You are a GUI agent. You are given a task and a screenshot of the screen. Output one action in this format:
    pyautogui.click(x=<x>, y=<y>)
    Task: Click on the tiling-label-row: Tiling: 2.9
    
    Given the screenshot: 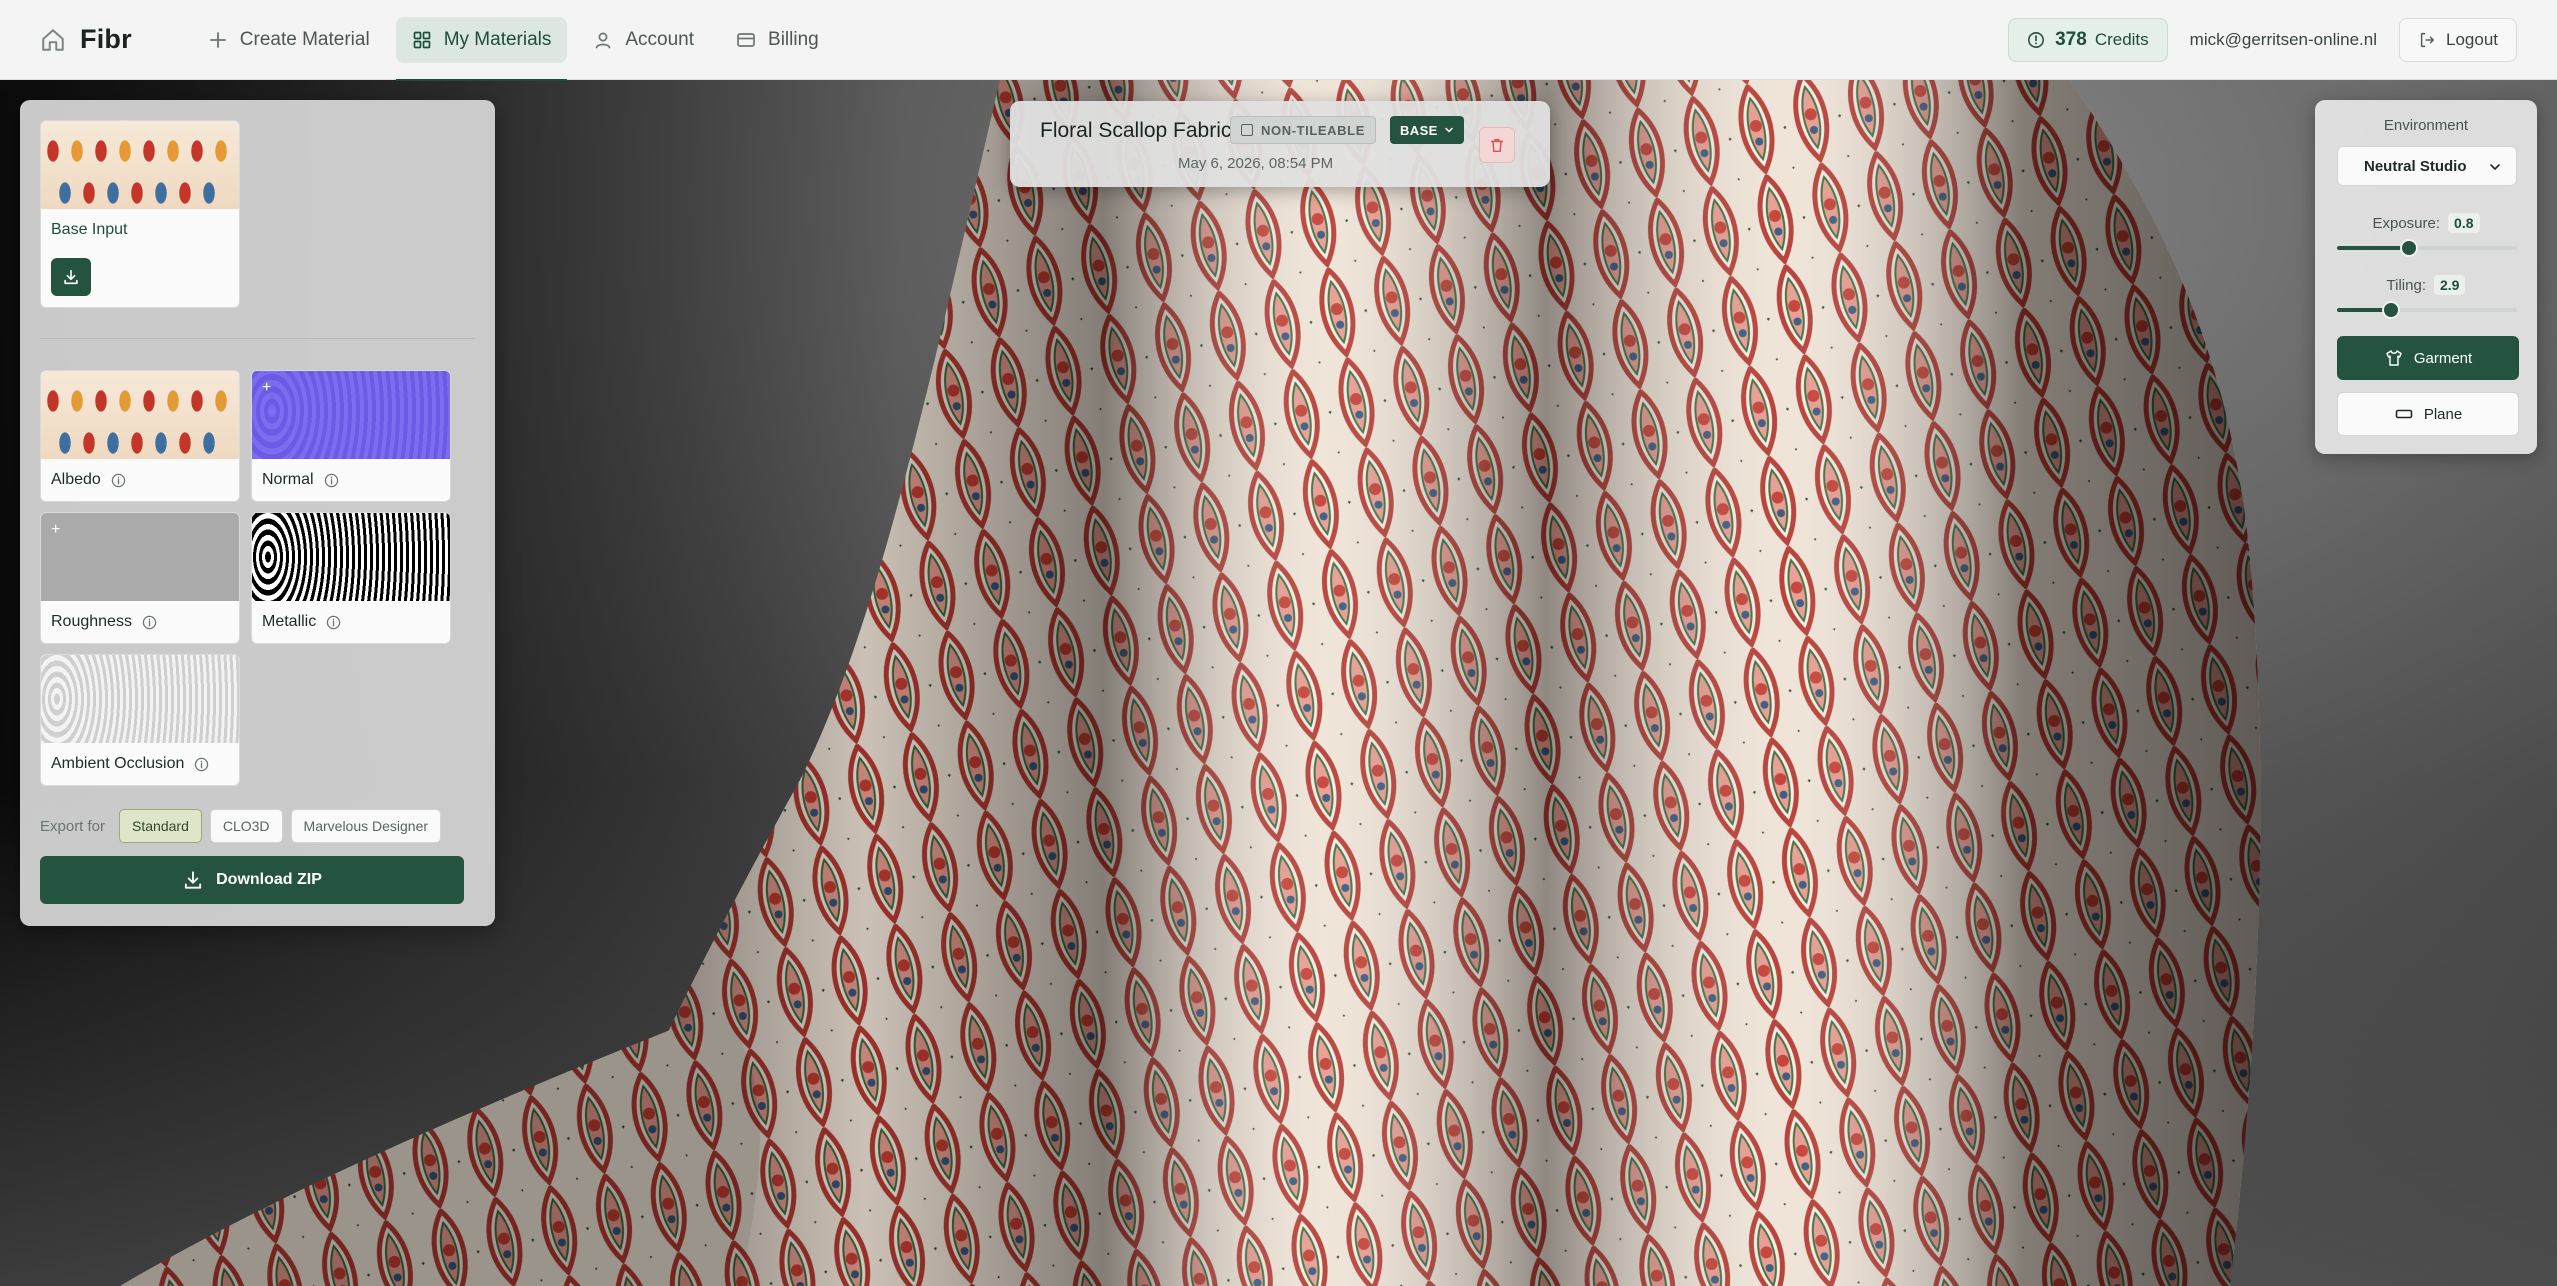 What is the action you would take?
    pyautogui.click(x=2426, y=285)
    